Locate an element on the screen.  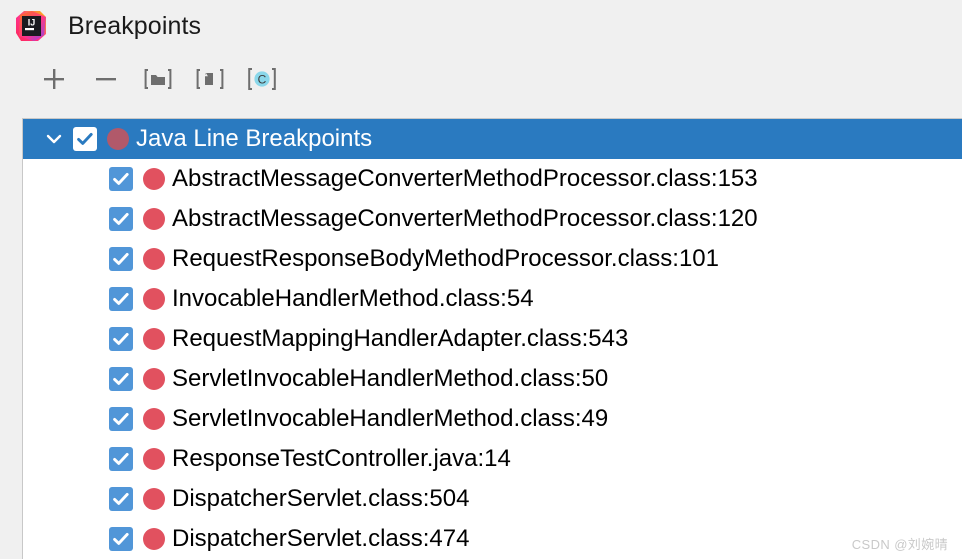
condition-c-icon: C is located at coordinates (262, 79).